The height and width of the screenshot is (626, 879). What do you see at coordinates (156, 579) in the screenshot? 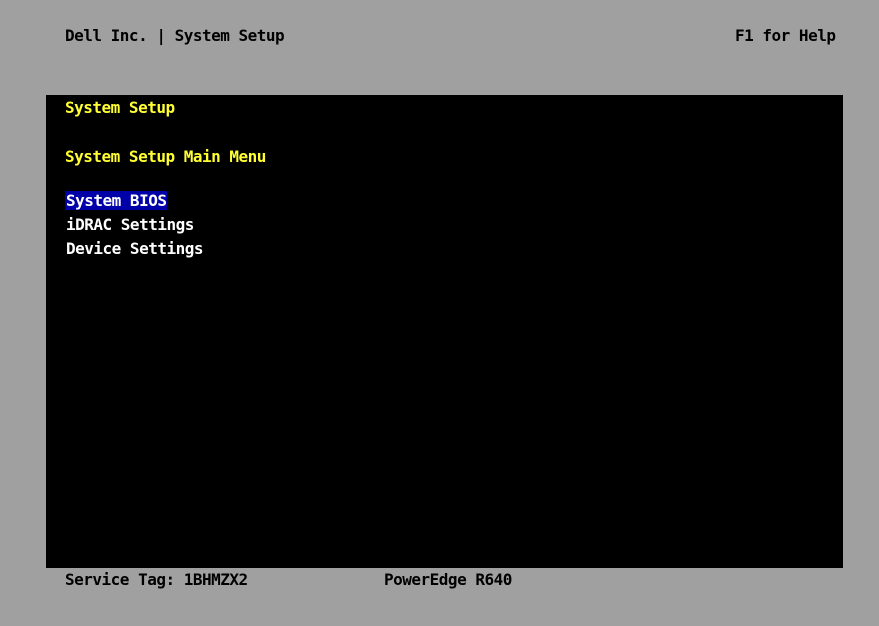
I see `service-tag: Service Tag: 1BHMZX2` at bounding box center [156, 579].